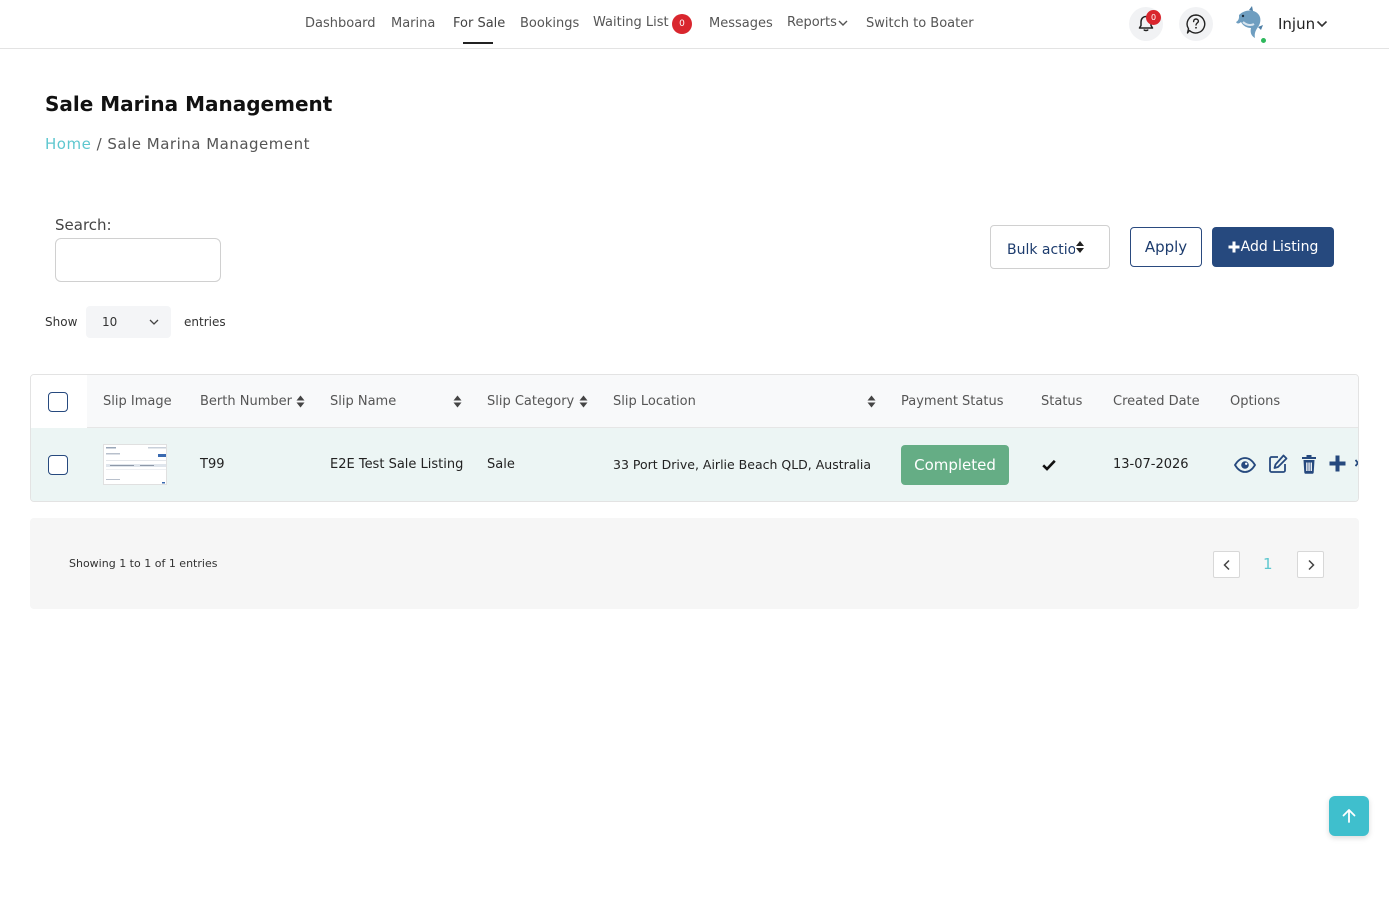  What do you see at coordinates (1279, 247) in the screenshot?
I see `add-listing-label: Add Listing` at bounding box center [1279, 247].